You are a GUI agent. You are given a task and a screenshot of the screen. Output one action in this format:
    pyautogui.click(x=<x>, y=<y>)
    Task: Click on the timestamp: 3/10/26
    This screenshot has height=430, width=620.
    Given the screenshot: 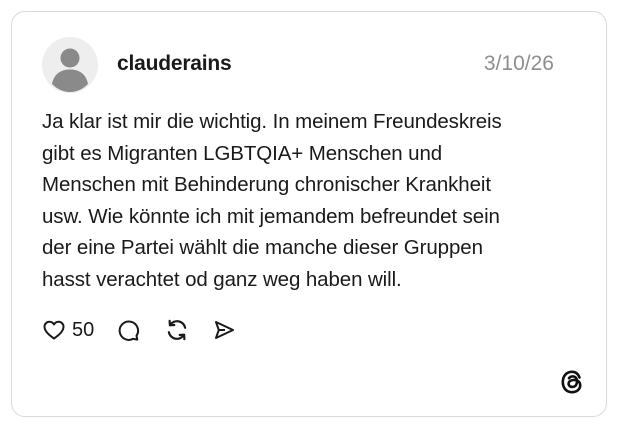 What is the action you would take?
    pyautogui.click(x=518, y=63)
    